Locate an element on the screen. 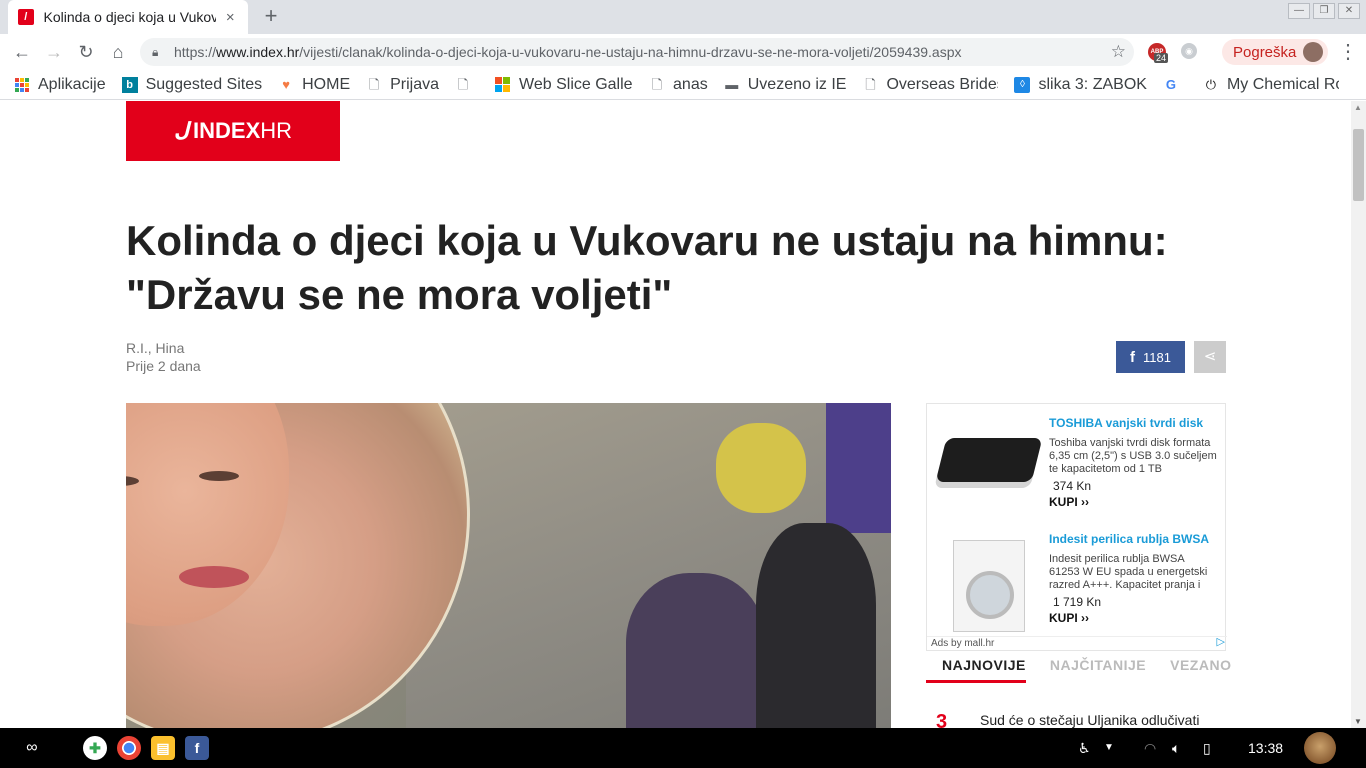 This screenshot has height=768, width=1366. washing-machine-image is located at coordinates (989, 584).